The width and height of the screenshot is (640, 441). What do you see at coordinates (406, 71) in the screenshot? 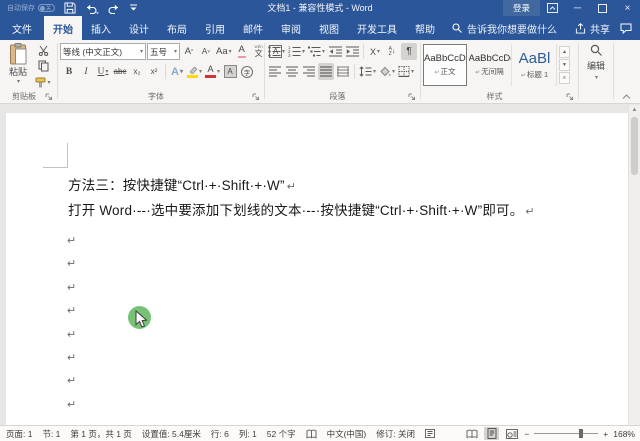
I see `borders-icon` at bounding box center [406, 71].